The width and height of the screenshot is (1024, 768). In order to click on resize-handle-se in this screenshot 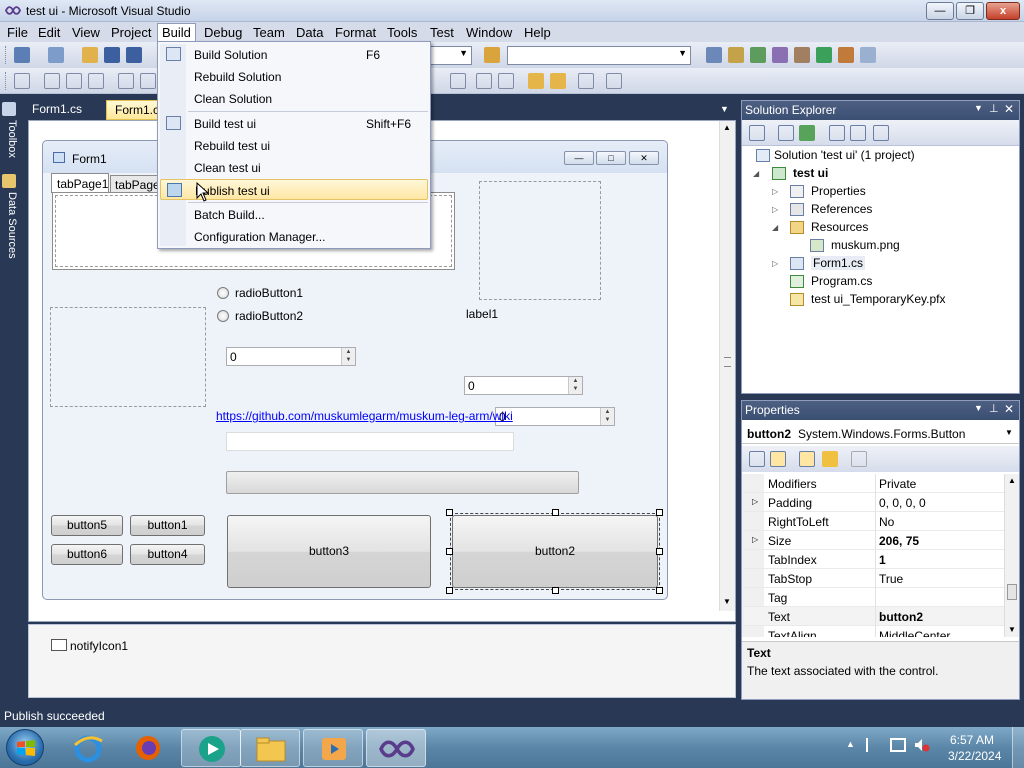, I will do `click(659, 590)`.